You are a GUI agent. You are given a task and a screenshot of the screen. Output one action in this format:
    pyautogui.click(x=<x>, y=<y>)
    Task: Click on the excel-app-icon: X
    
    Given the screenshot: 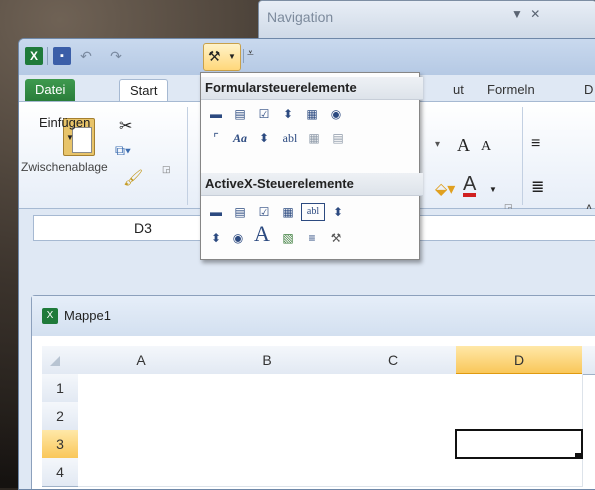 What is the action you would take?
    pyautogui.click(x=34, y=56)
    